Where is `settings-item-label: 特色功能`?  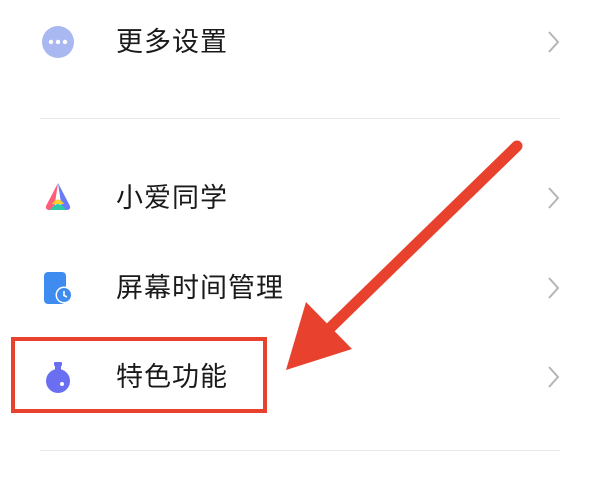 settings-item-label: 特色功能 is located at coordinates (172, 377).